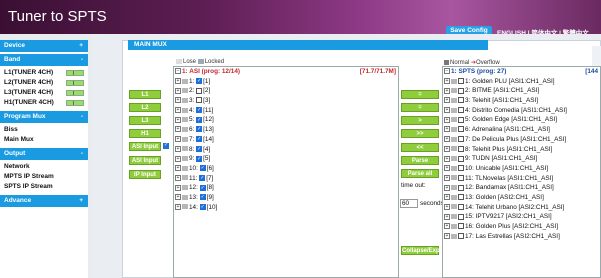 The height and width of the screenshot is (278, 601). Describe the element at coordinates (420, 164) in the screenshot. I see `parse-program-button: Parse program` at that location.